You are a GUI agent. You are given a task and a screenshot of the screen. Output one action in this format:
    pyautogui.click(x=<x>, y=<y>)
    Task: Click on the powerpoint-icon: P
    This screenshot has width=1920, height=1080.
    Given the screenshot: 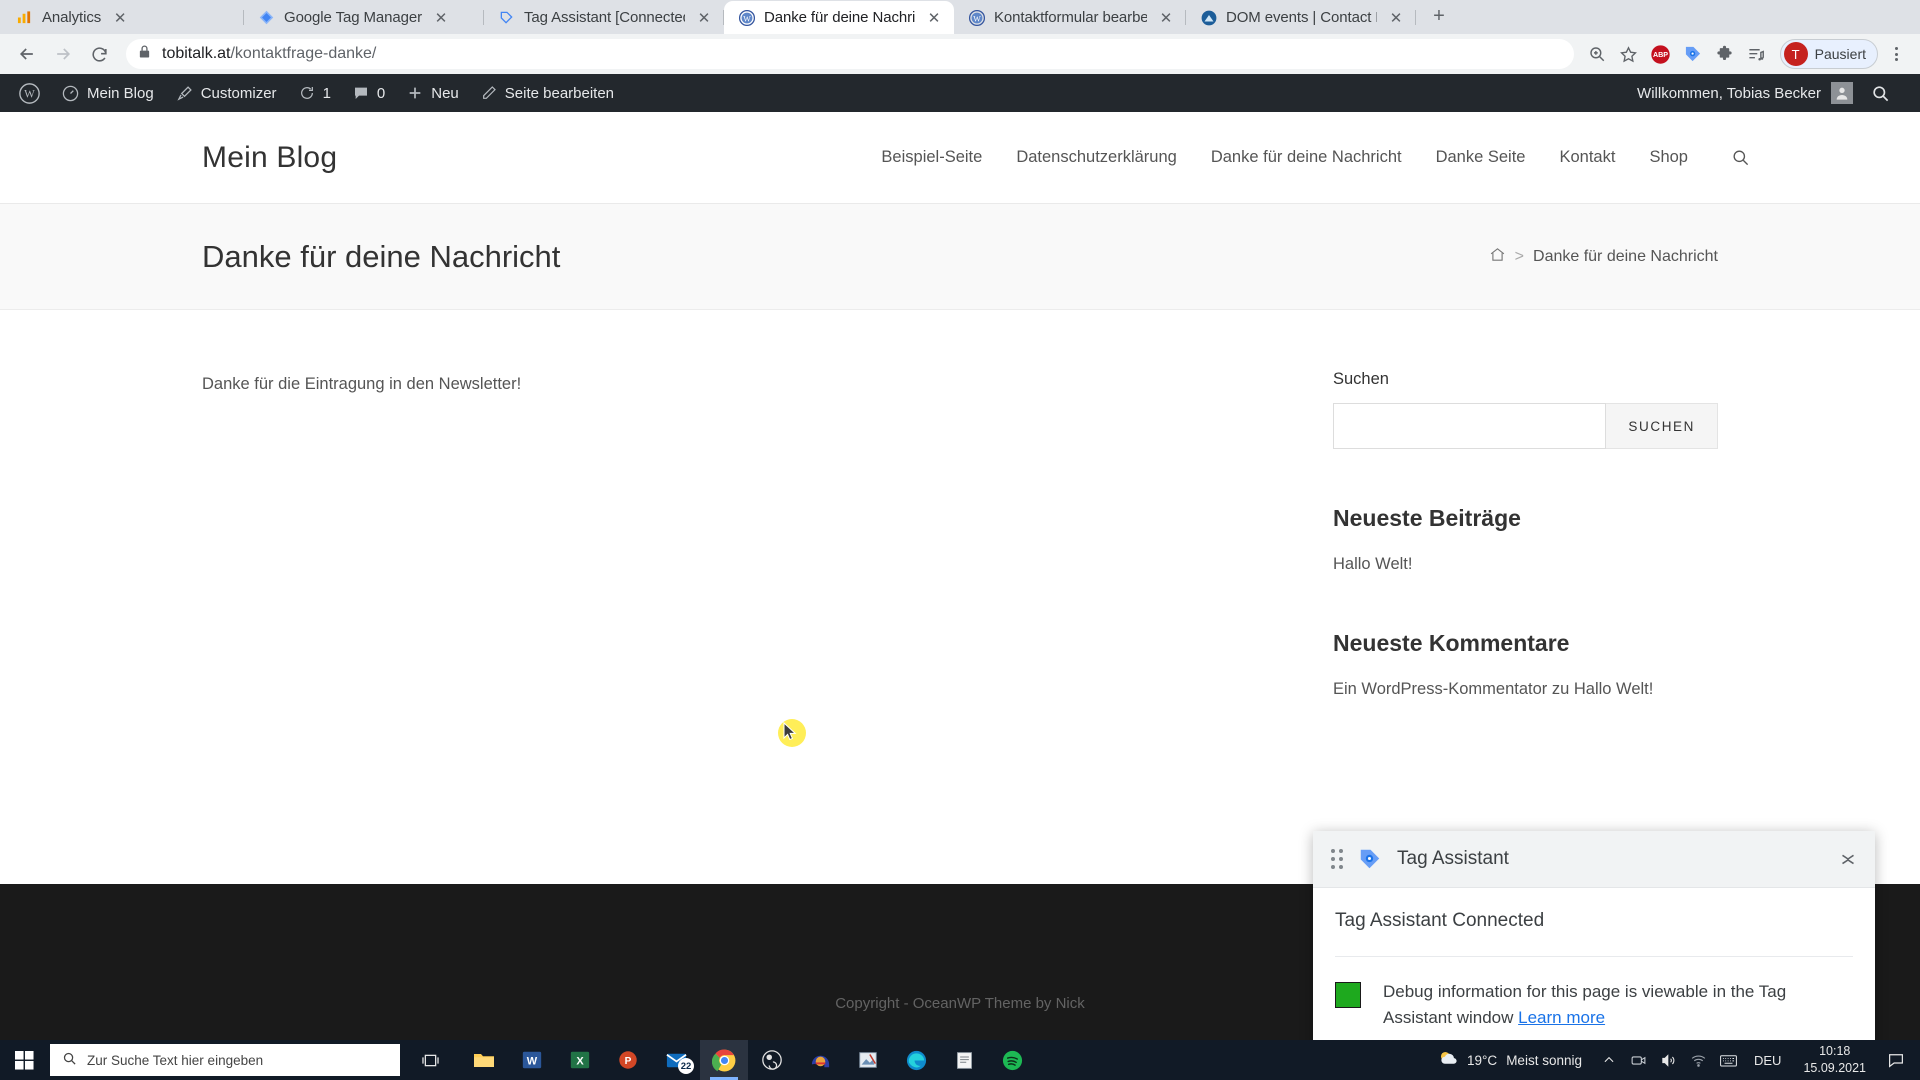 What is the action you would take?
    pyautogui.click(x=628, y=1060)
    